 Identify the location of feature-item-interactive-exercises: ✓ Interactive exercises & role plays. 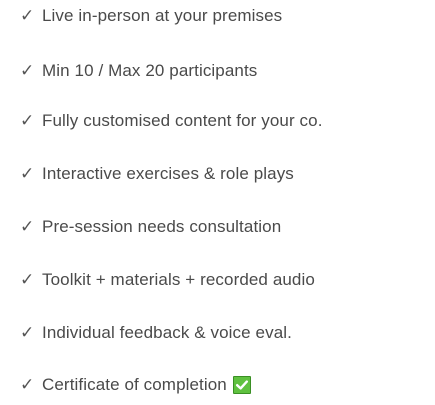
(157, 174).